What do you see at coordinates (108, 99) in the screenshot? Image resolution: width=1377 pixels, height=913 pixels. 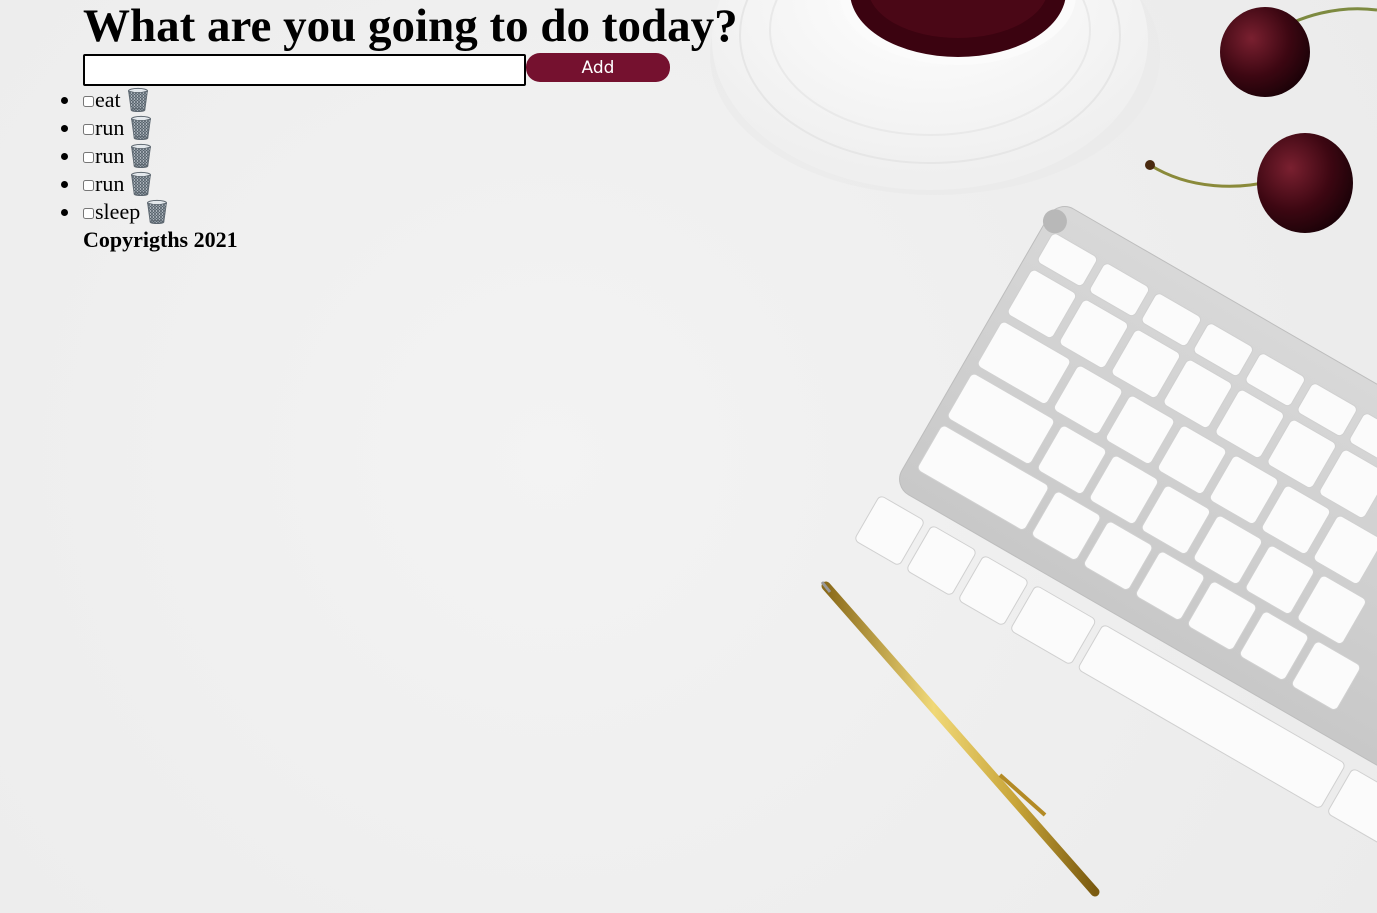 I see `todo-label: eat` at bounding box center [108, 99].